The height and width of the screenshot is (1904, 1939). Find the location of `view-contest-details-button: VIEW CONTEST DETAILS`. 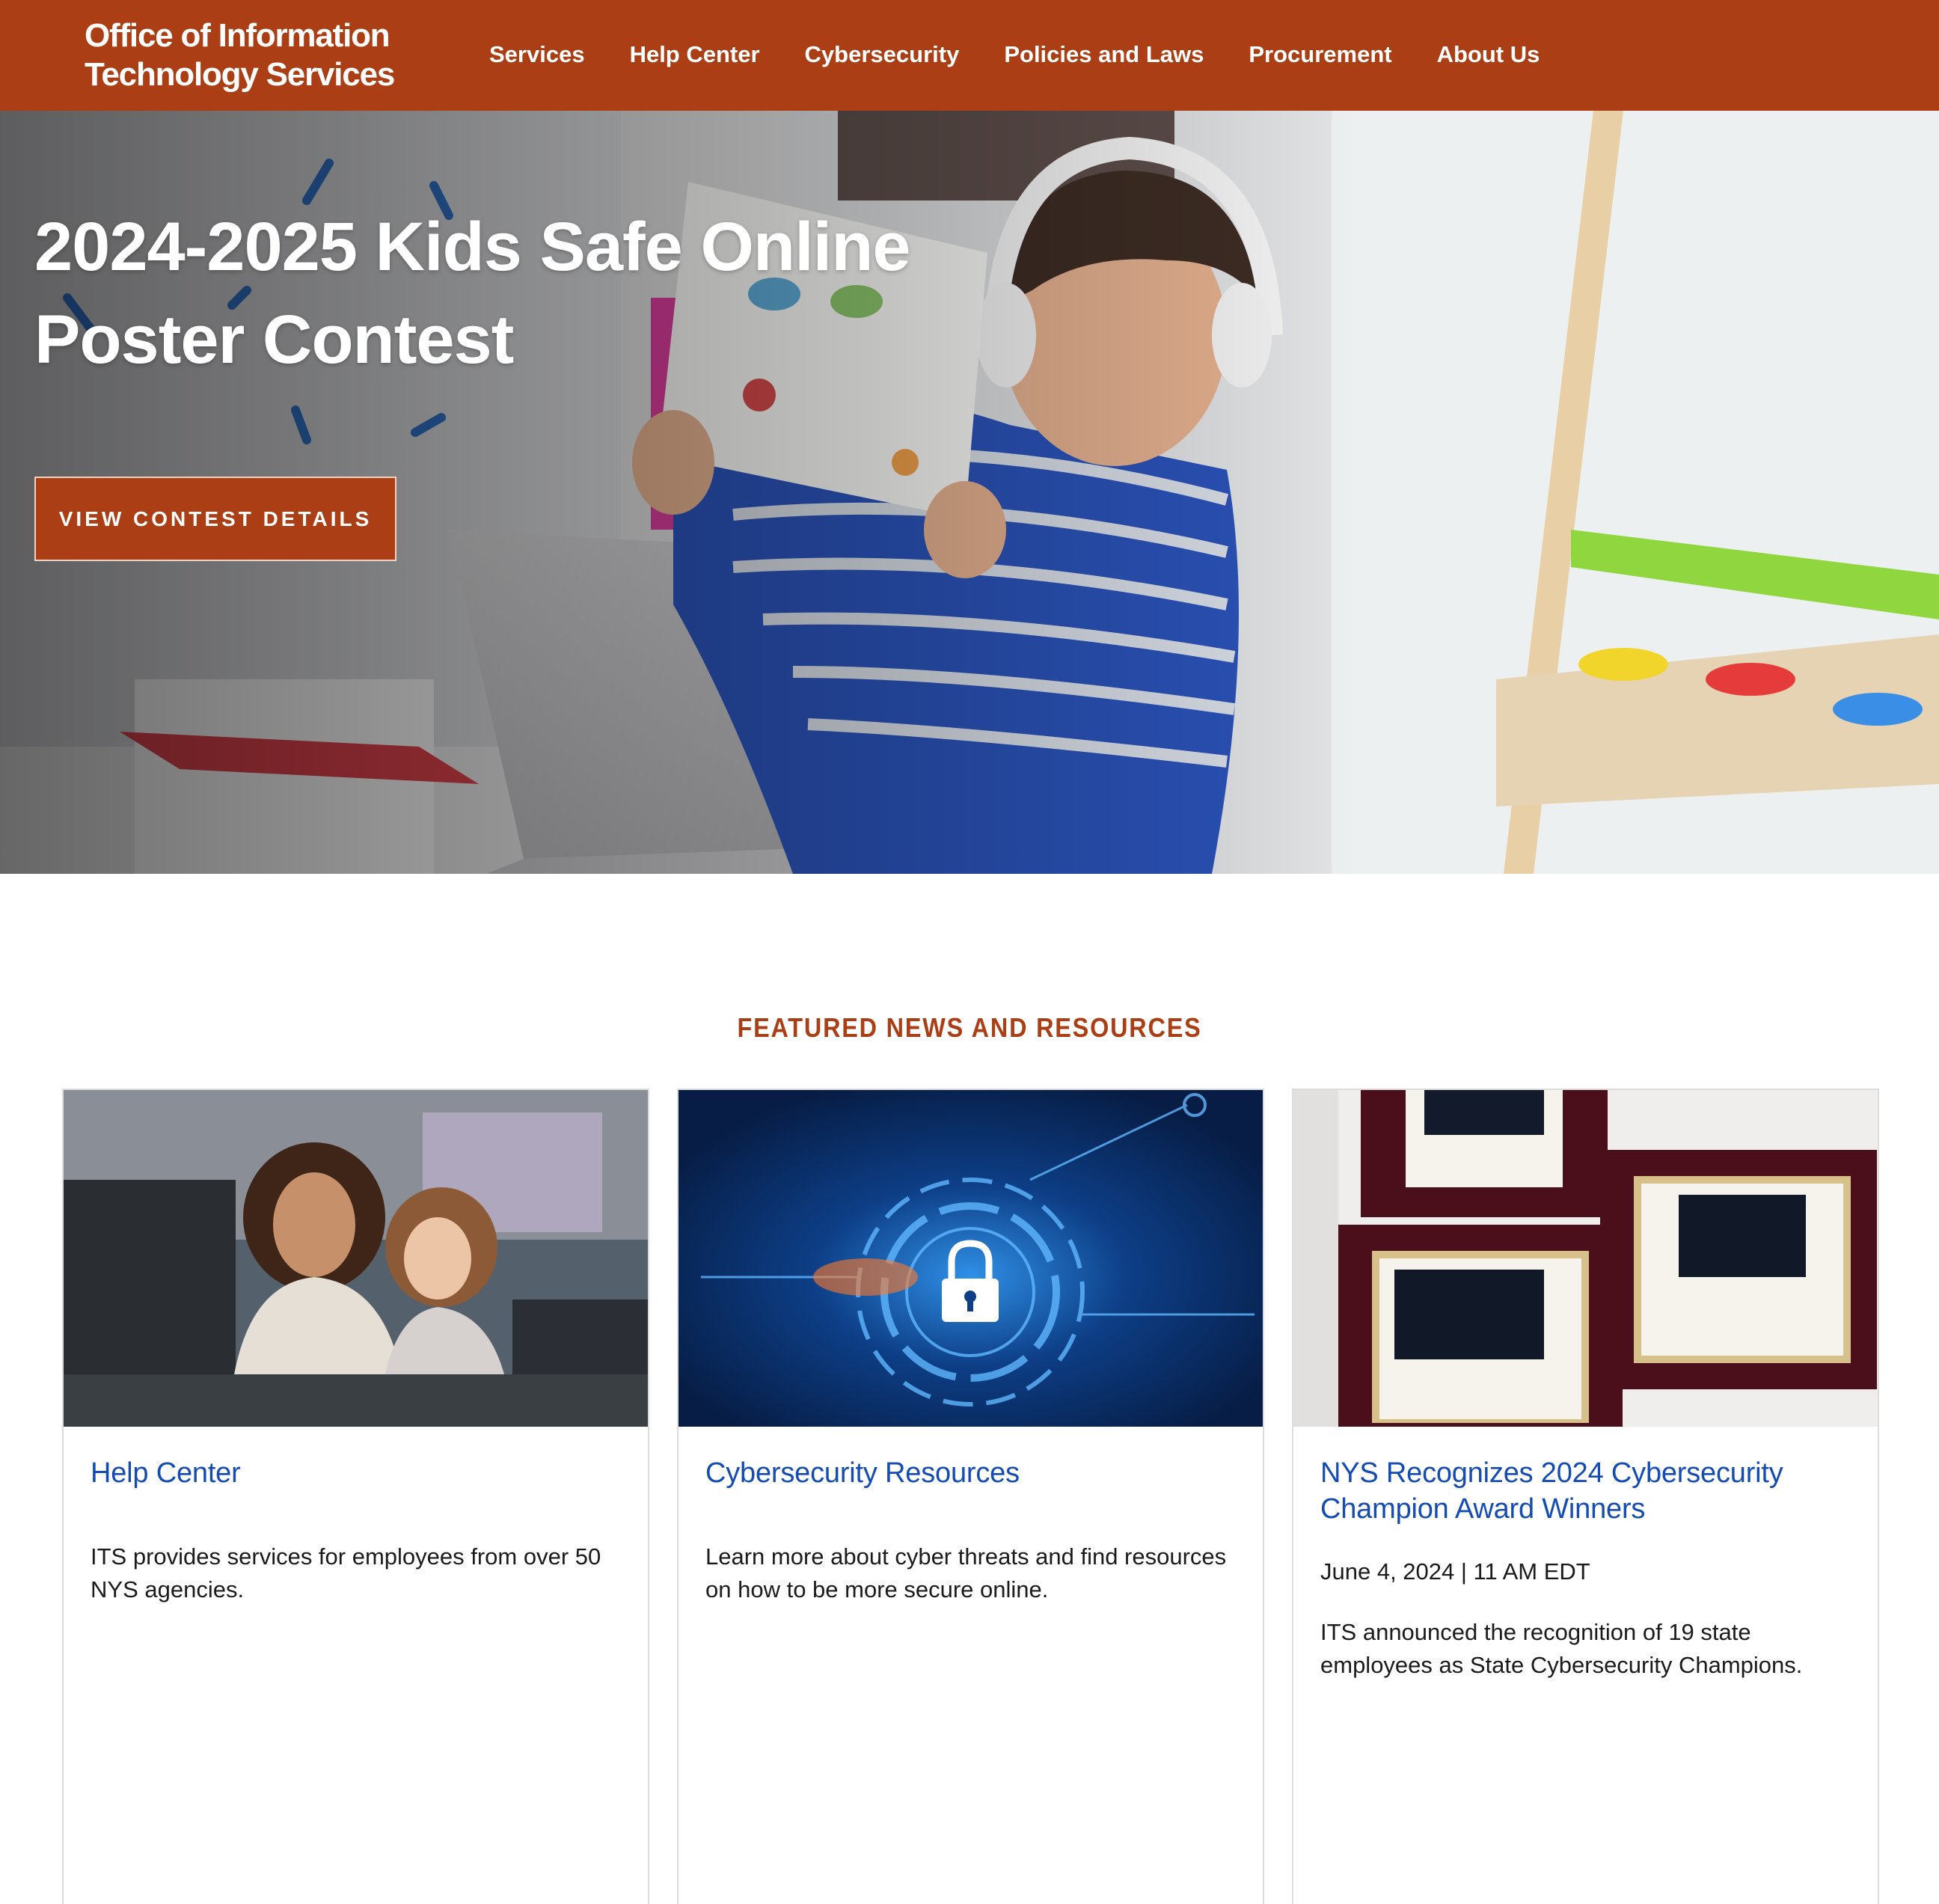

view-contest-details-button: VIEW CONTEST DETAILS is located at coordinates (215, 519).